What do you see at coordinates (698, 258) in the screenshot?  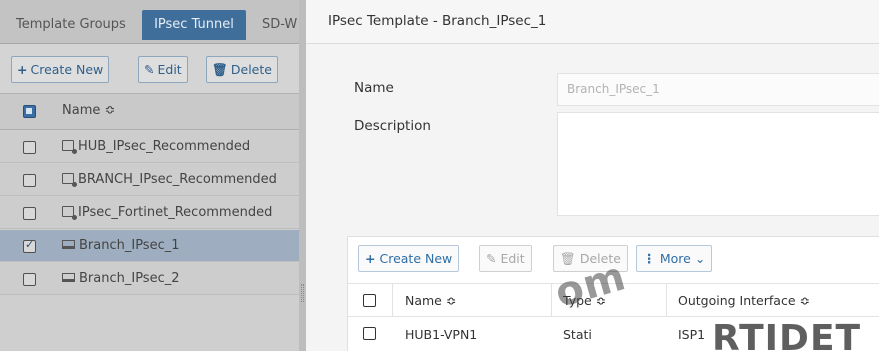 I see `chevron-down-icon: ⌄` at bounding box center [698, 258].